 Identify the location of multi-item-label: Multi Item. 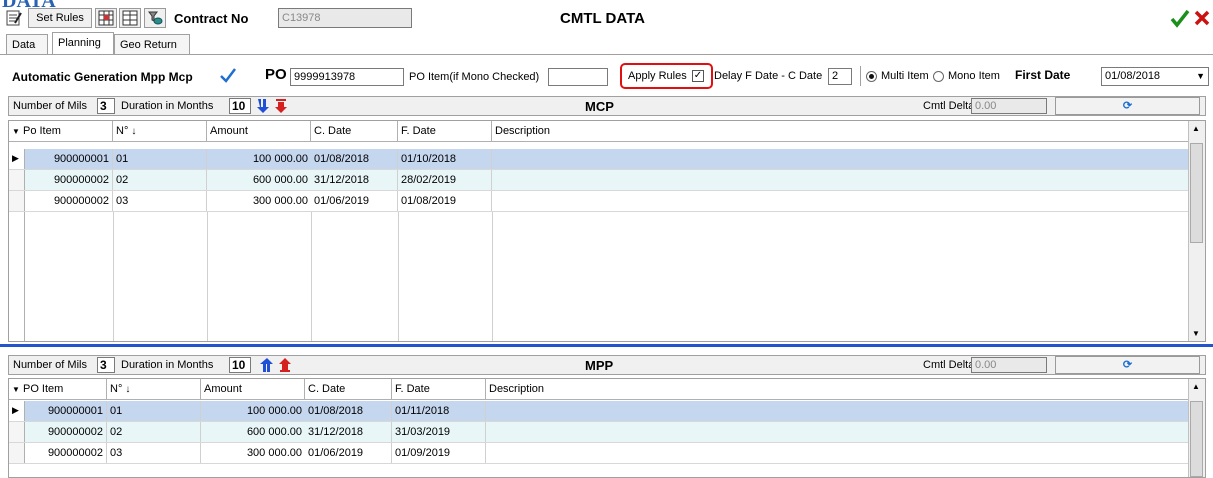
(905, 76).